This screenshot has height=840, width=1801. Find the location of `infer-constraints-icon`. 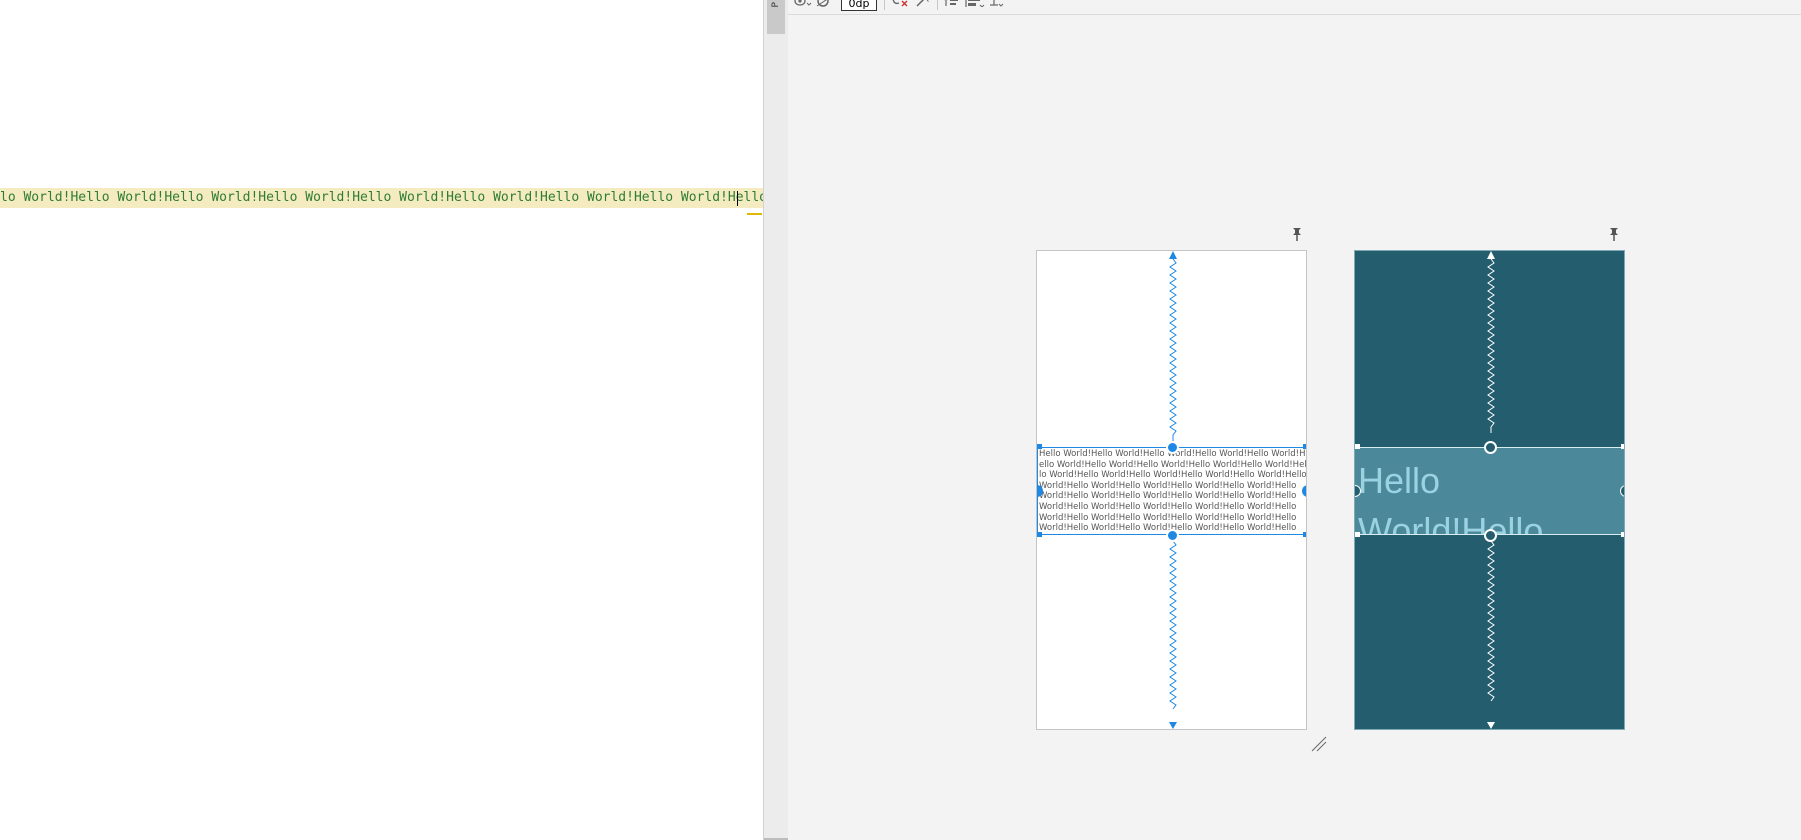

infer-constraints-icon is located at coordinates (924, 5).